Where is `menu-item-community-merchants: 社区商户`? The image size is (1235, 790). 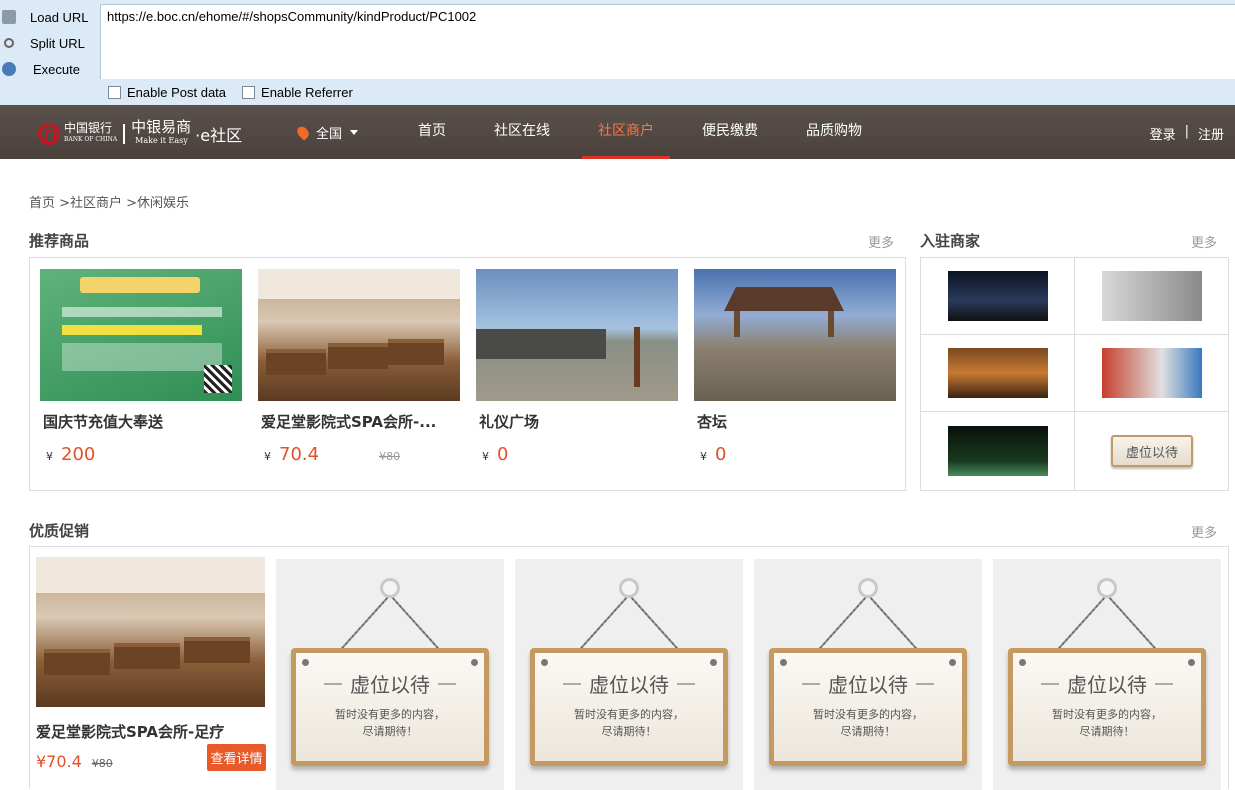 menu-item-community-merchants: 社区商户 is located at coordinates (626, 132).